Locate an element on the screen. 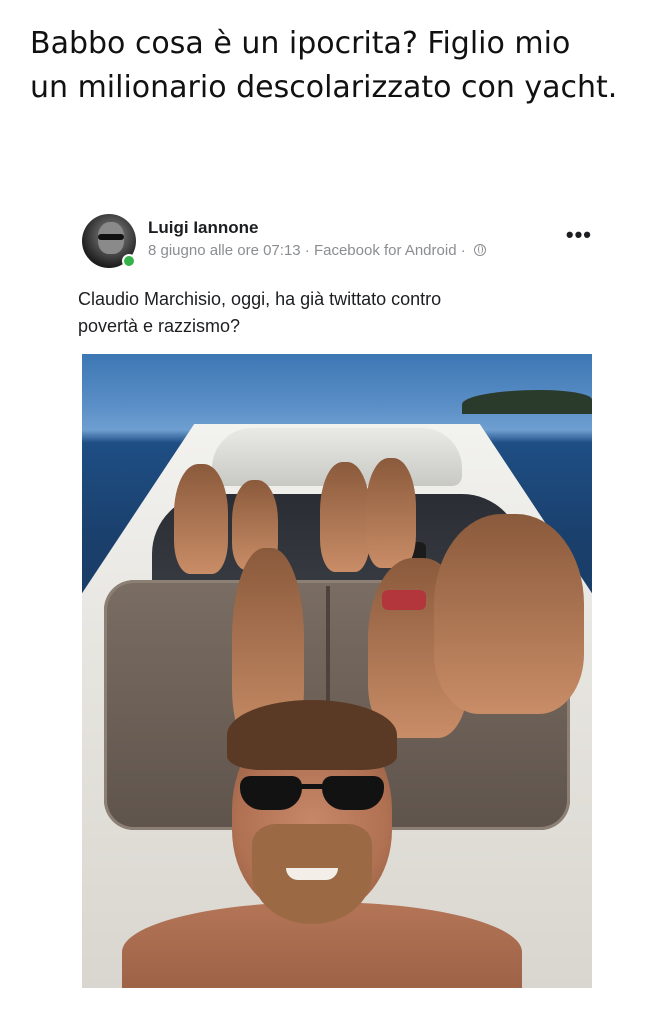 The height and width of the screenshot is (1024, 672). post-author-name: Luigi Iannone is located at coordinates (203, 228).